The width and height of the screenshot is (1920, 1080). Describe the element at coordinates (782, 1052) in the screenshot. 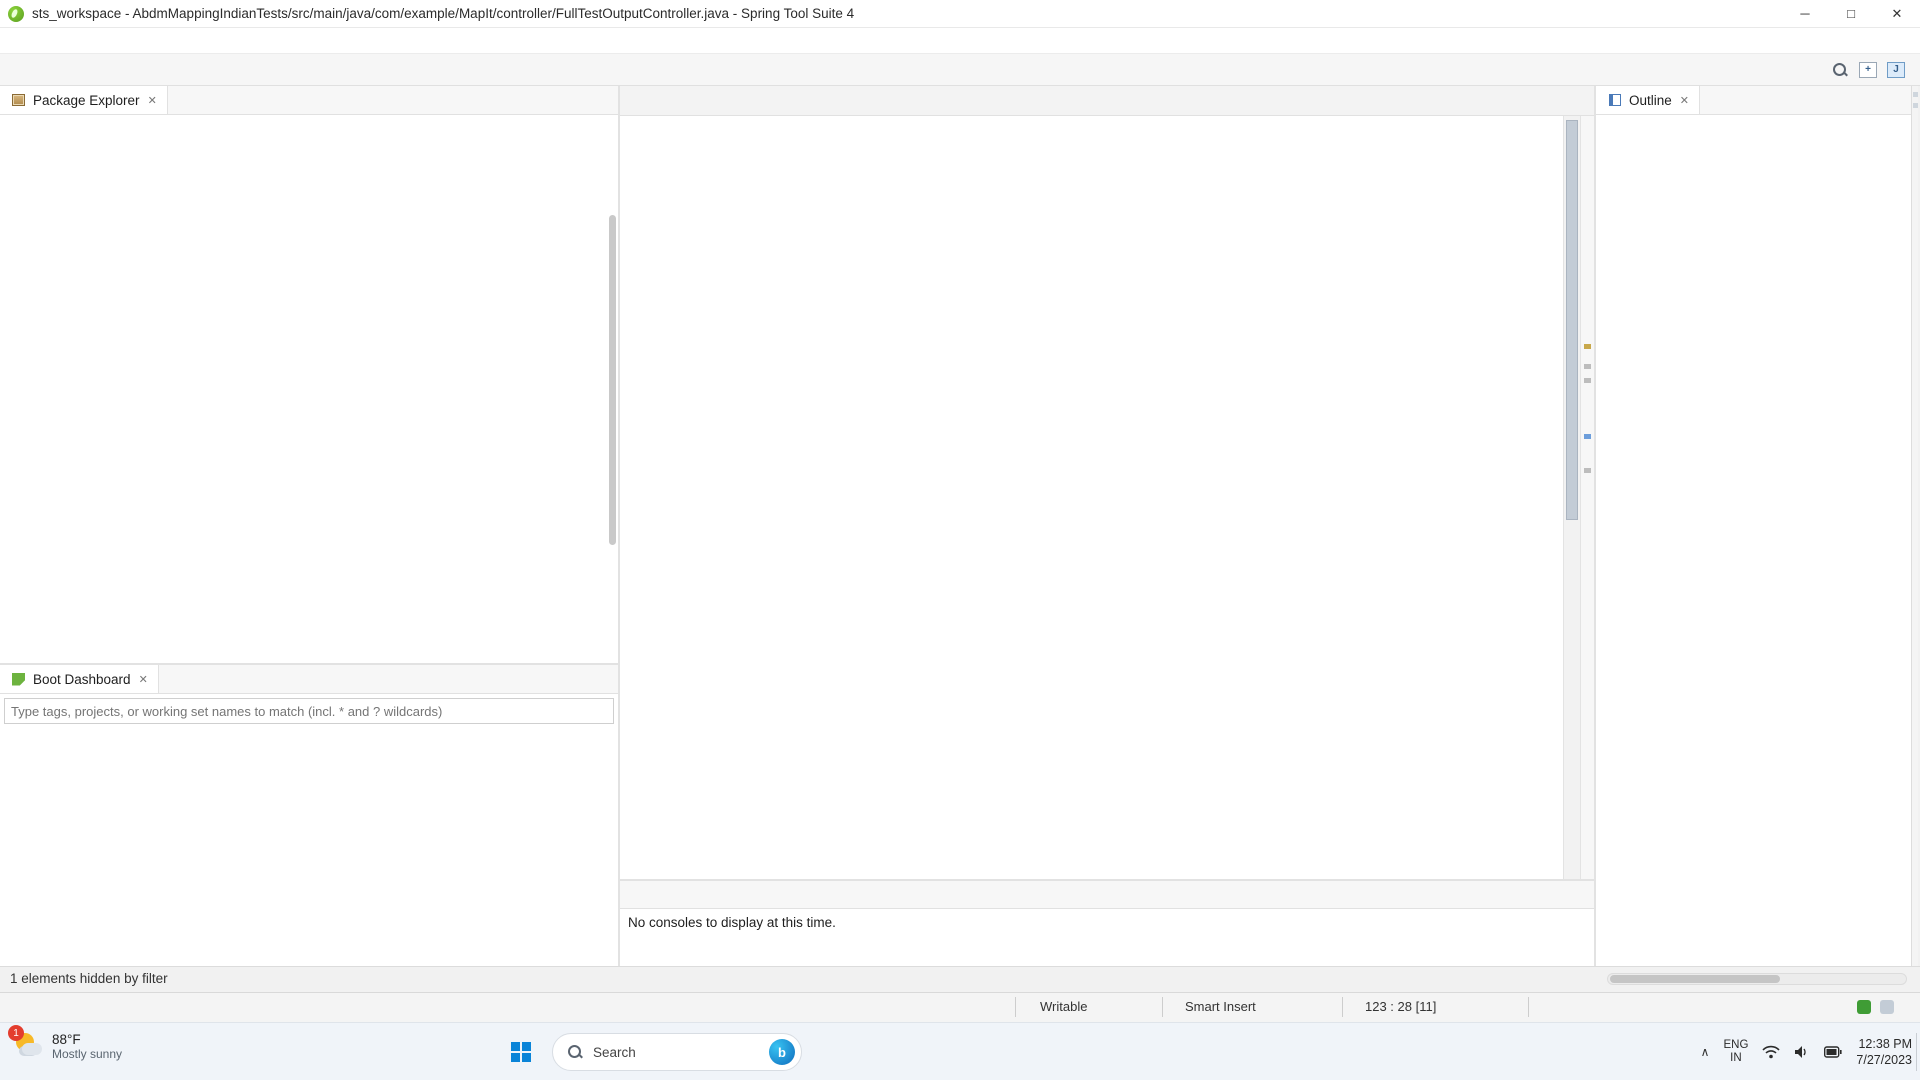

I see `bing-icon: b` at that location.